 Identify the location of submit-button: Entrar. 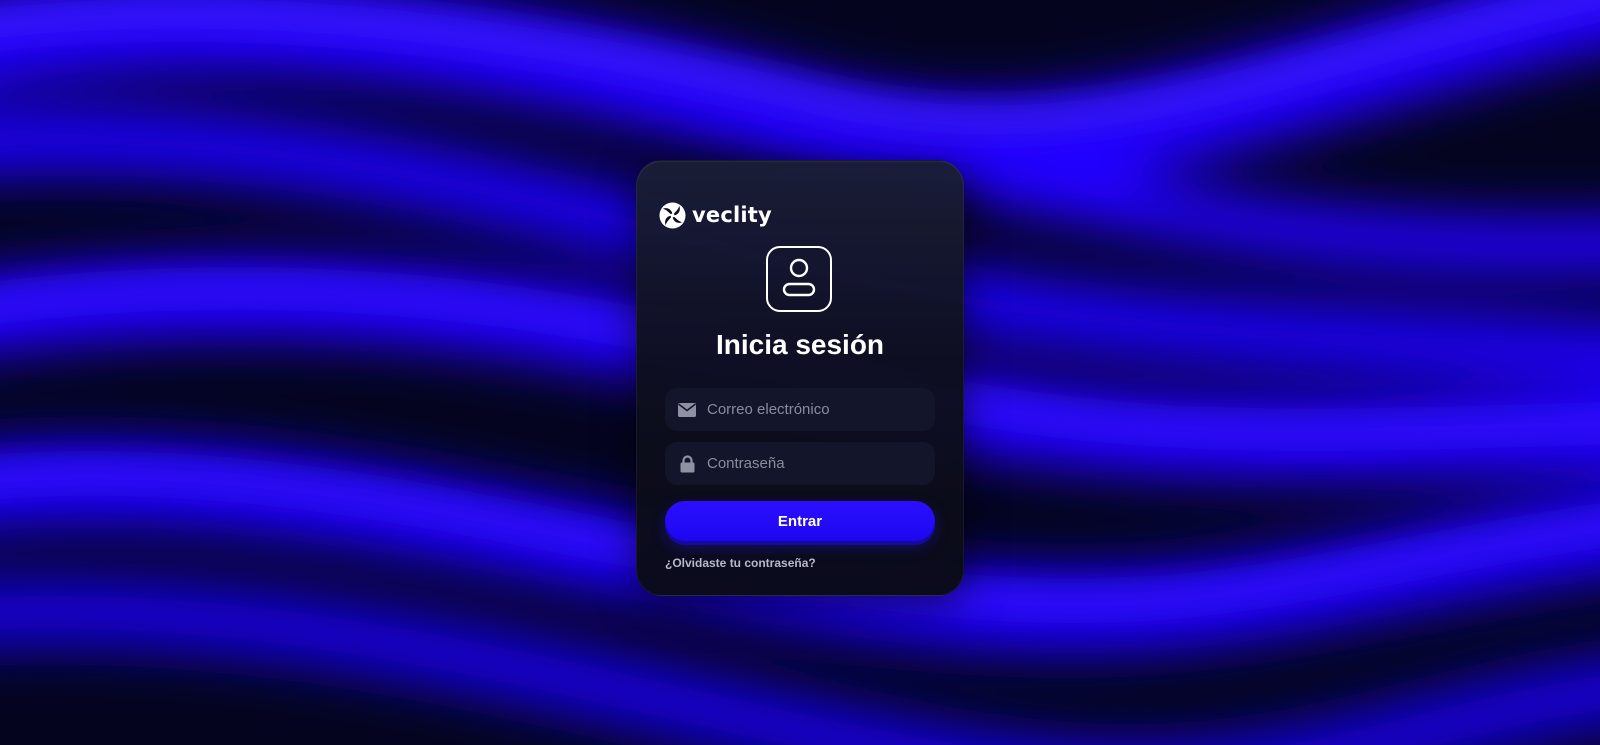
(800, 521).